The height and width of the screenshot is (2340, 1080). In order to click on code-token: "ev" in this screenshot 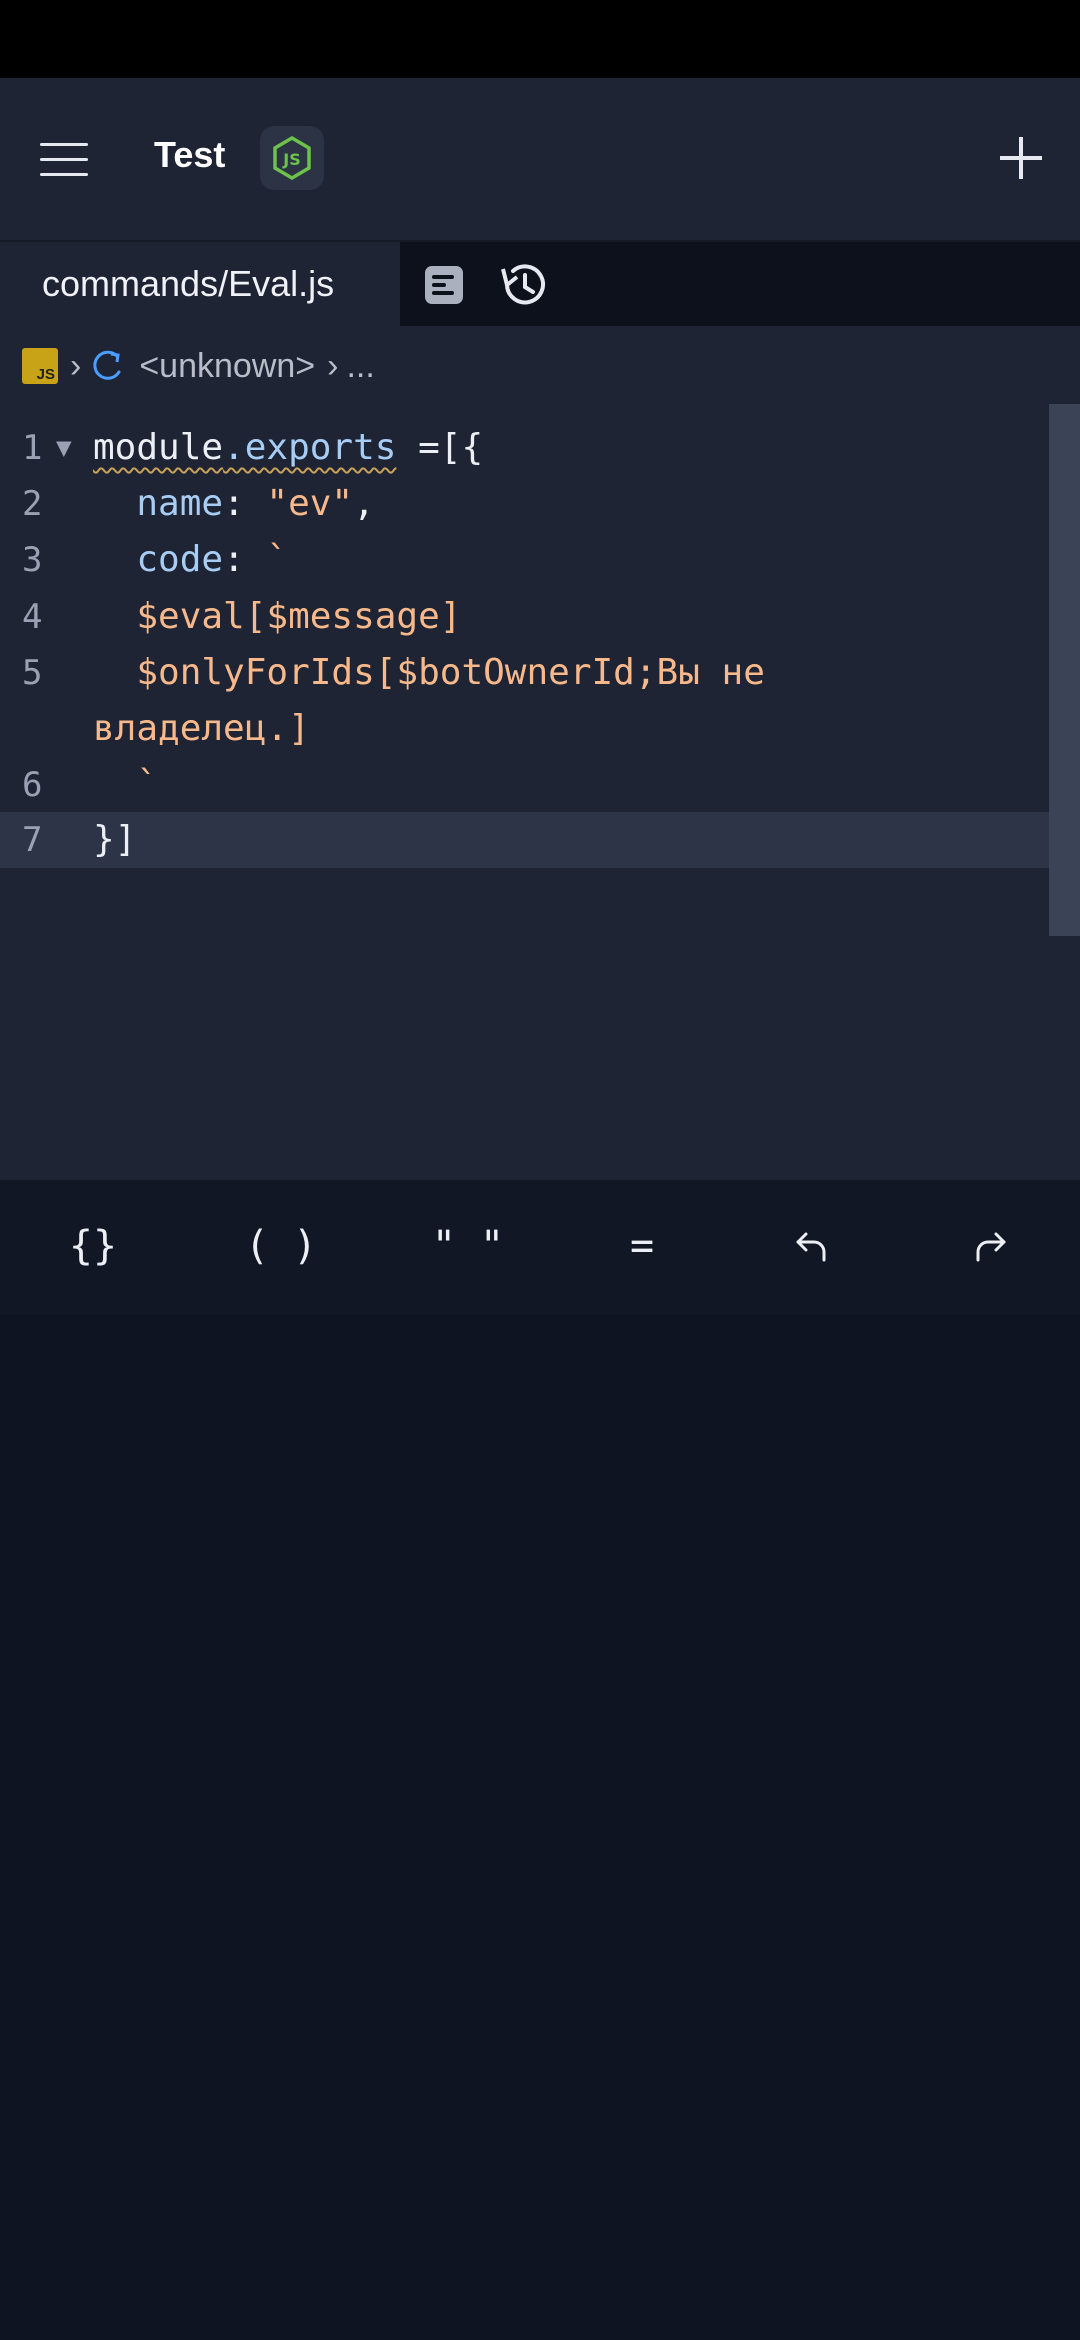, I will do `click(310, 503)`.